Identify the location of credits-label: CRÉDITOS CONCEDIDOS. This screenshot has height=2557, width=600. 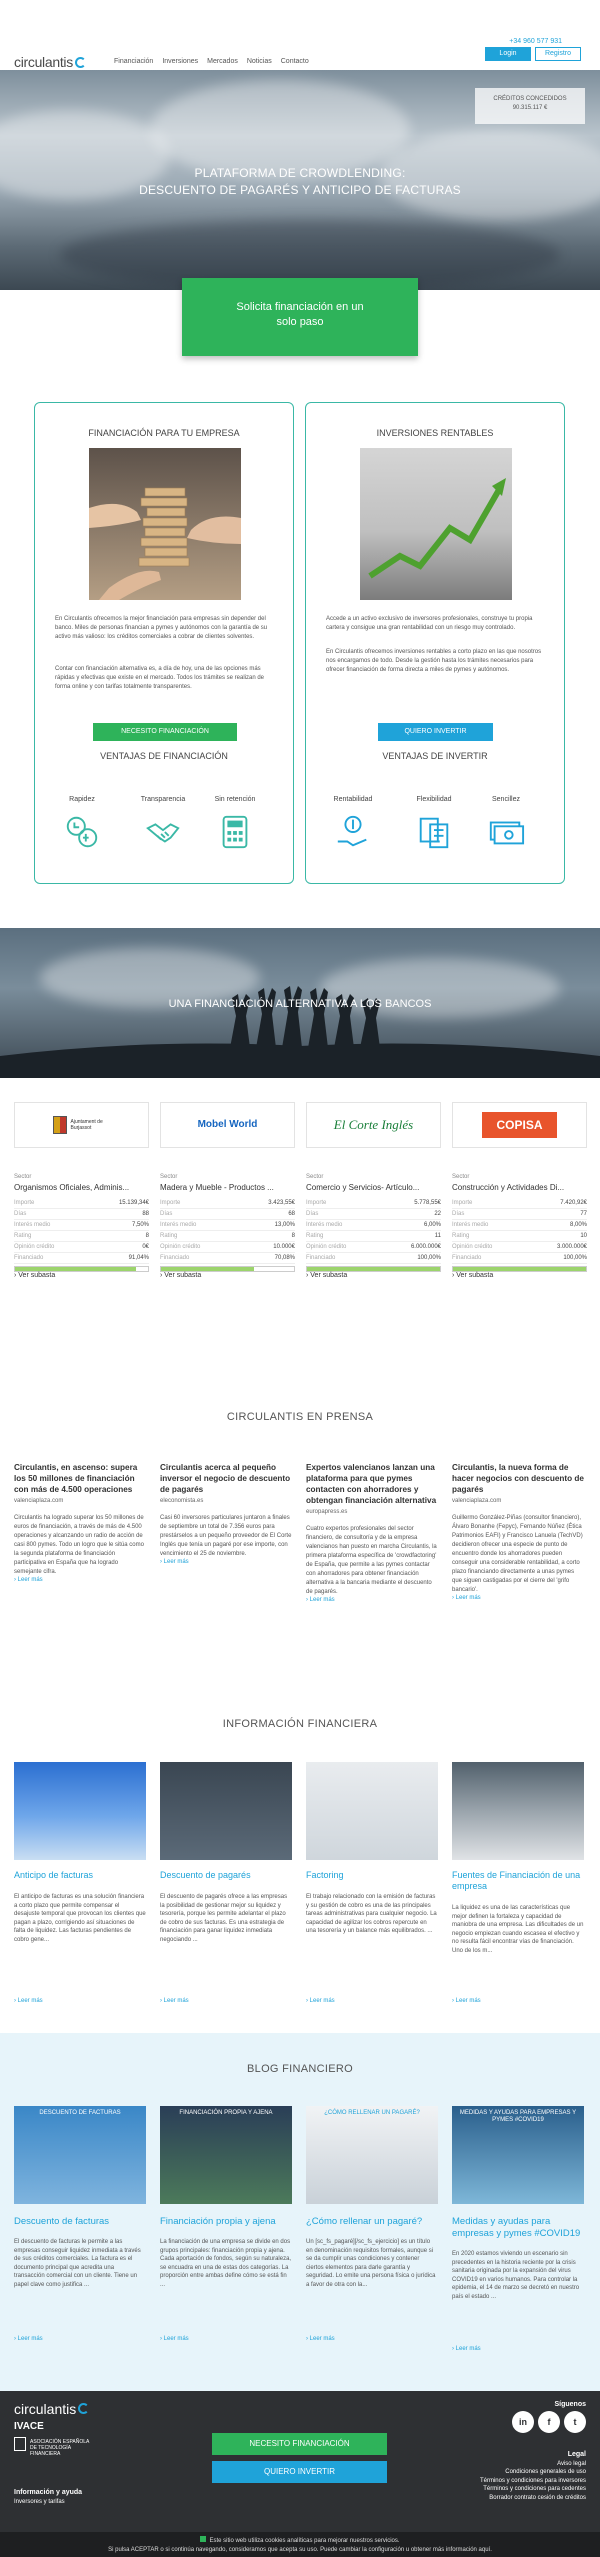
(530, 99).